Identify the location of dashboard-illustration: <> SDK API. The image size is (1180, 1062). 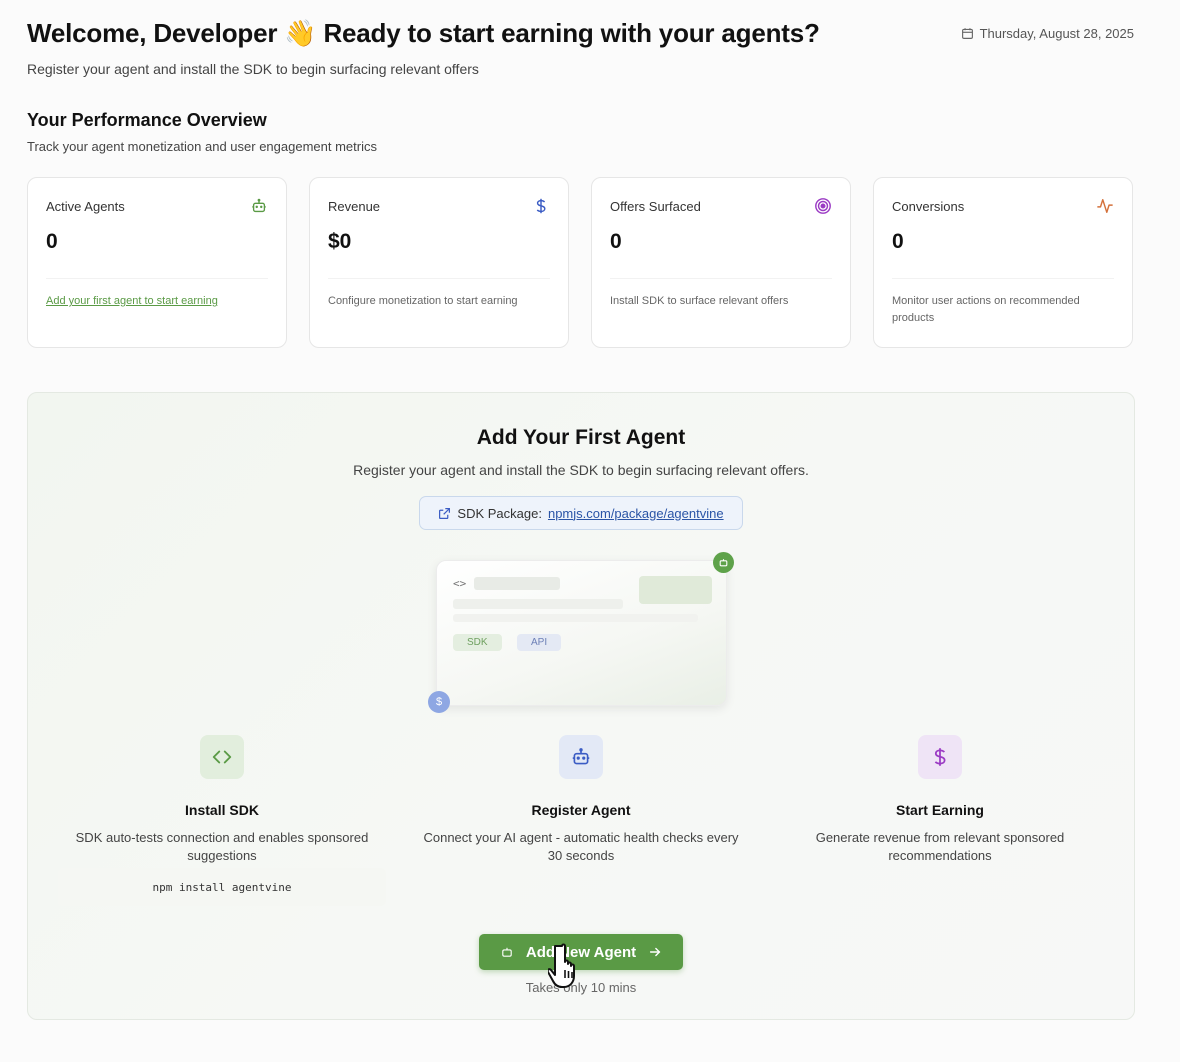
(581, 633).